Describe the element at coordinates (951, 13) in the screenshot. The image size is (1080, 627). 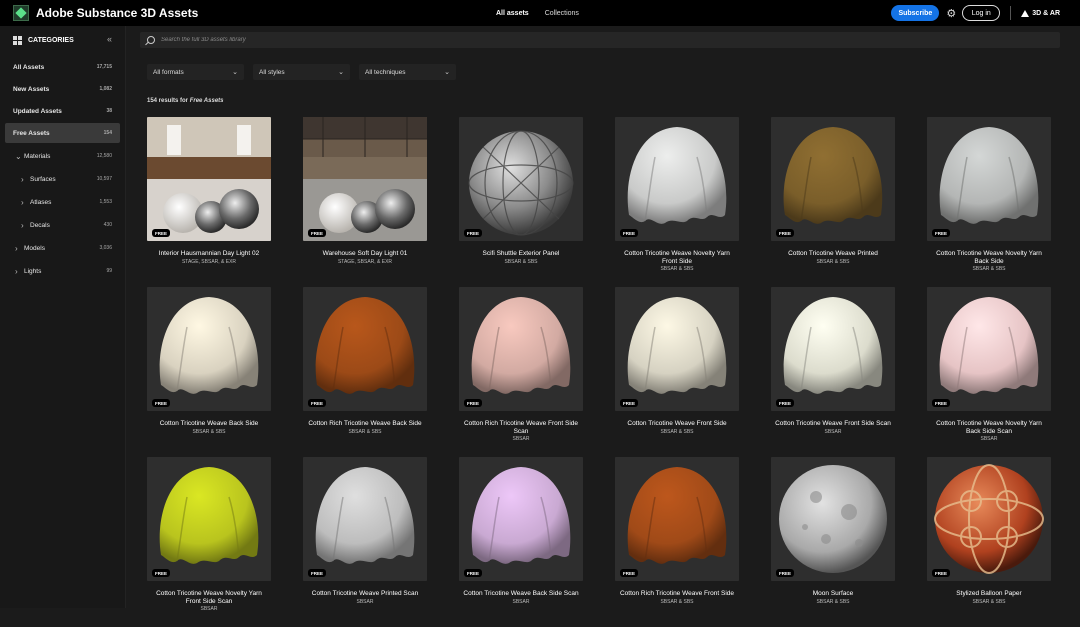
I see `gear-icon: ⚙` at that location.